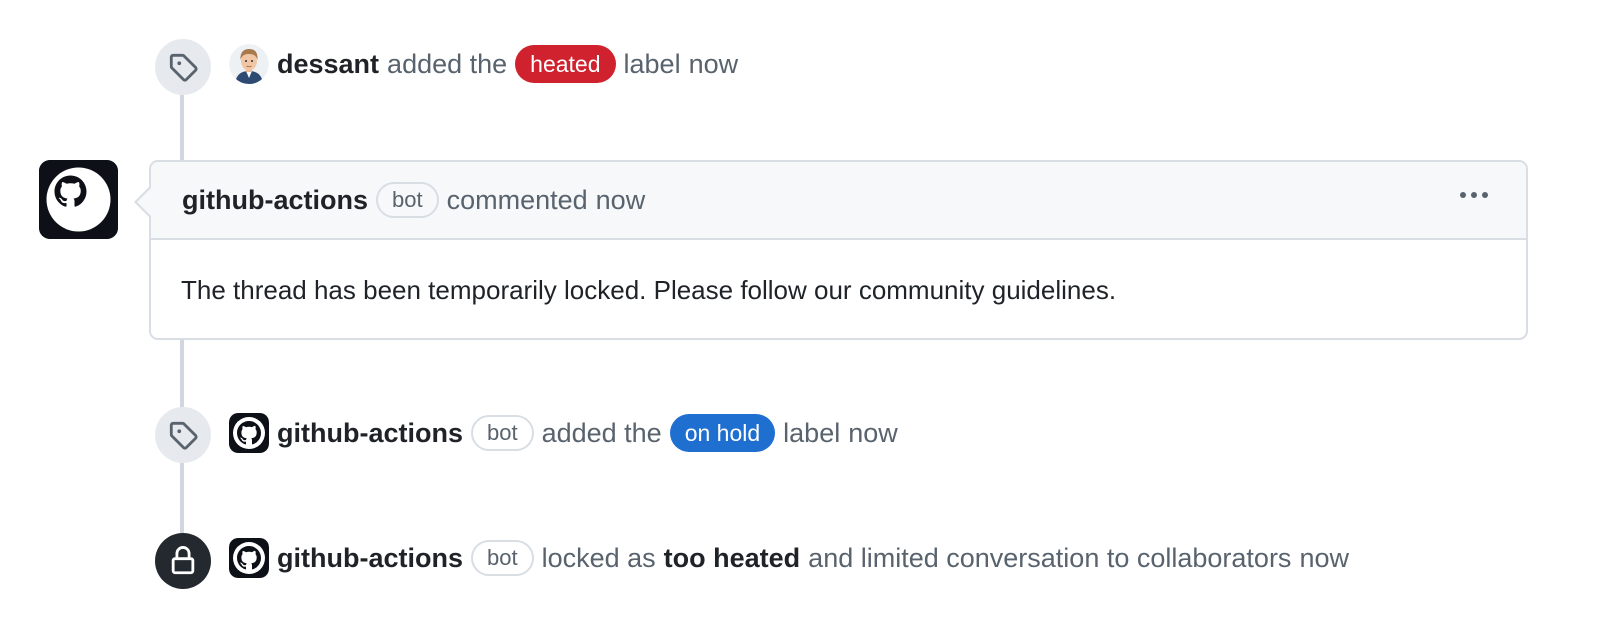 The height and width of the screenshot is (640, 1600). What do you see at coordinates (275, 200) in the screenshot?
I see `comment-author-link: github-actions` at bounding box center [275, 200].